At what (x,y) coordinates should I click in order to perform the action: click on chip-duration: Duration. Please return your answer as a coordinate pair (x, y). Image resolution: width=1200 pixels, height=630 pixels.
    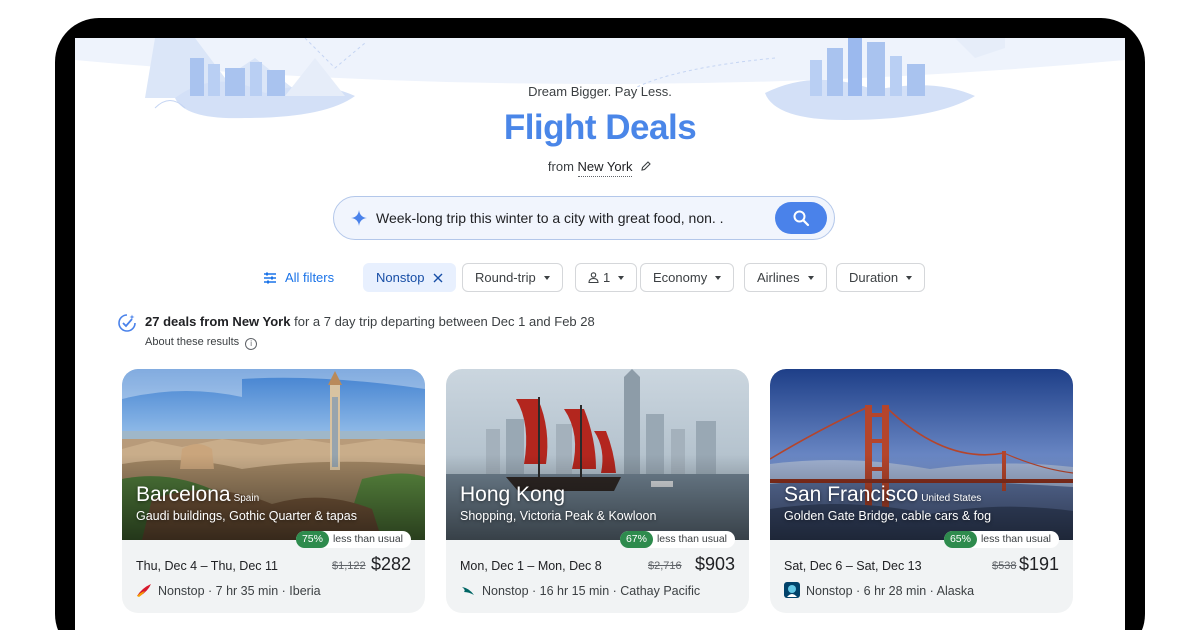
    Looking at the image, I should click on (881, 277).